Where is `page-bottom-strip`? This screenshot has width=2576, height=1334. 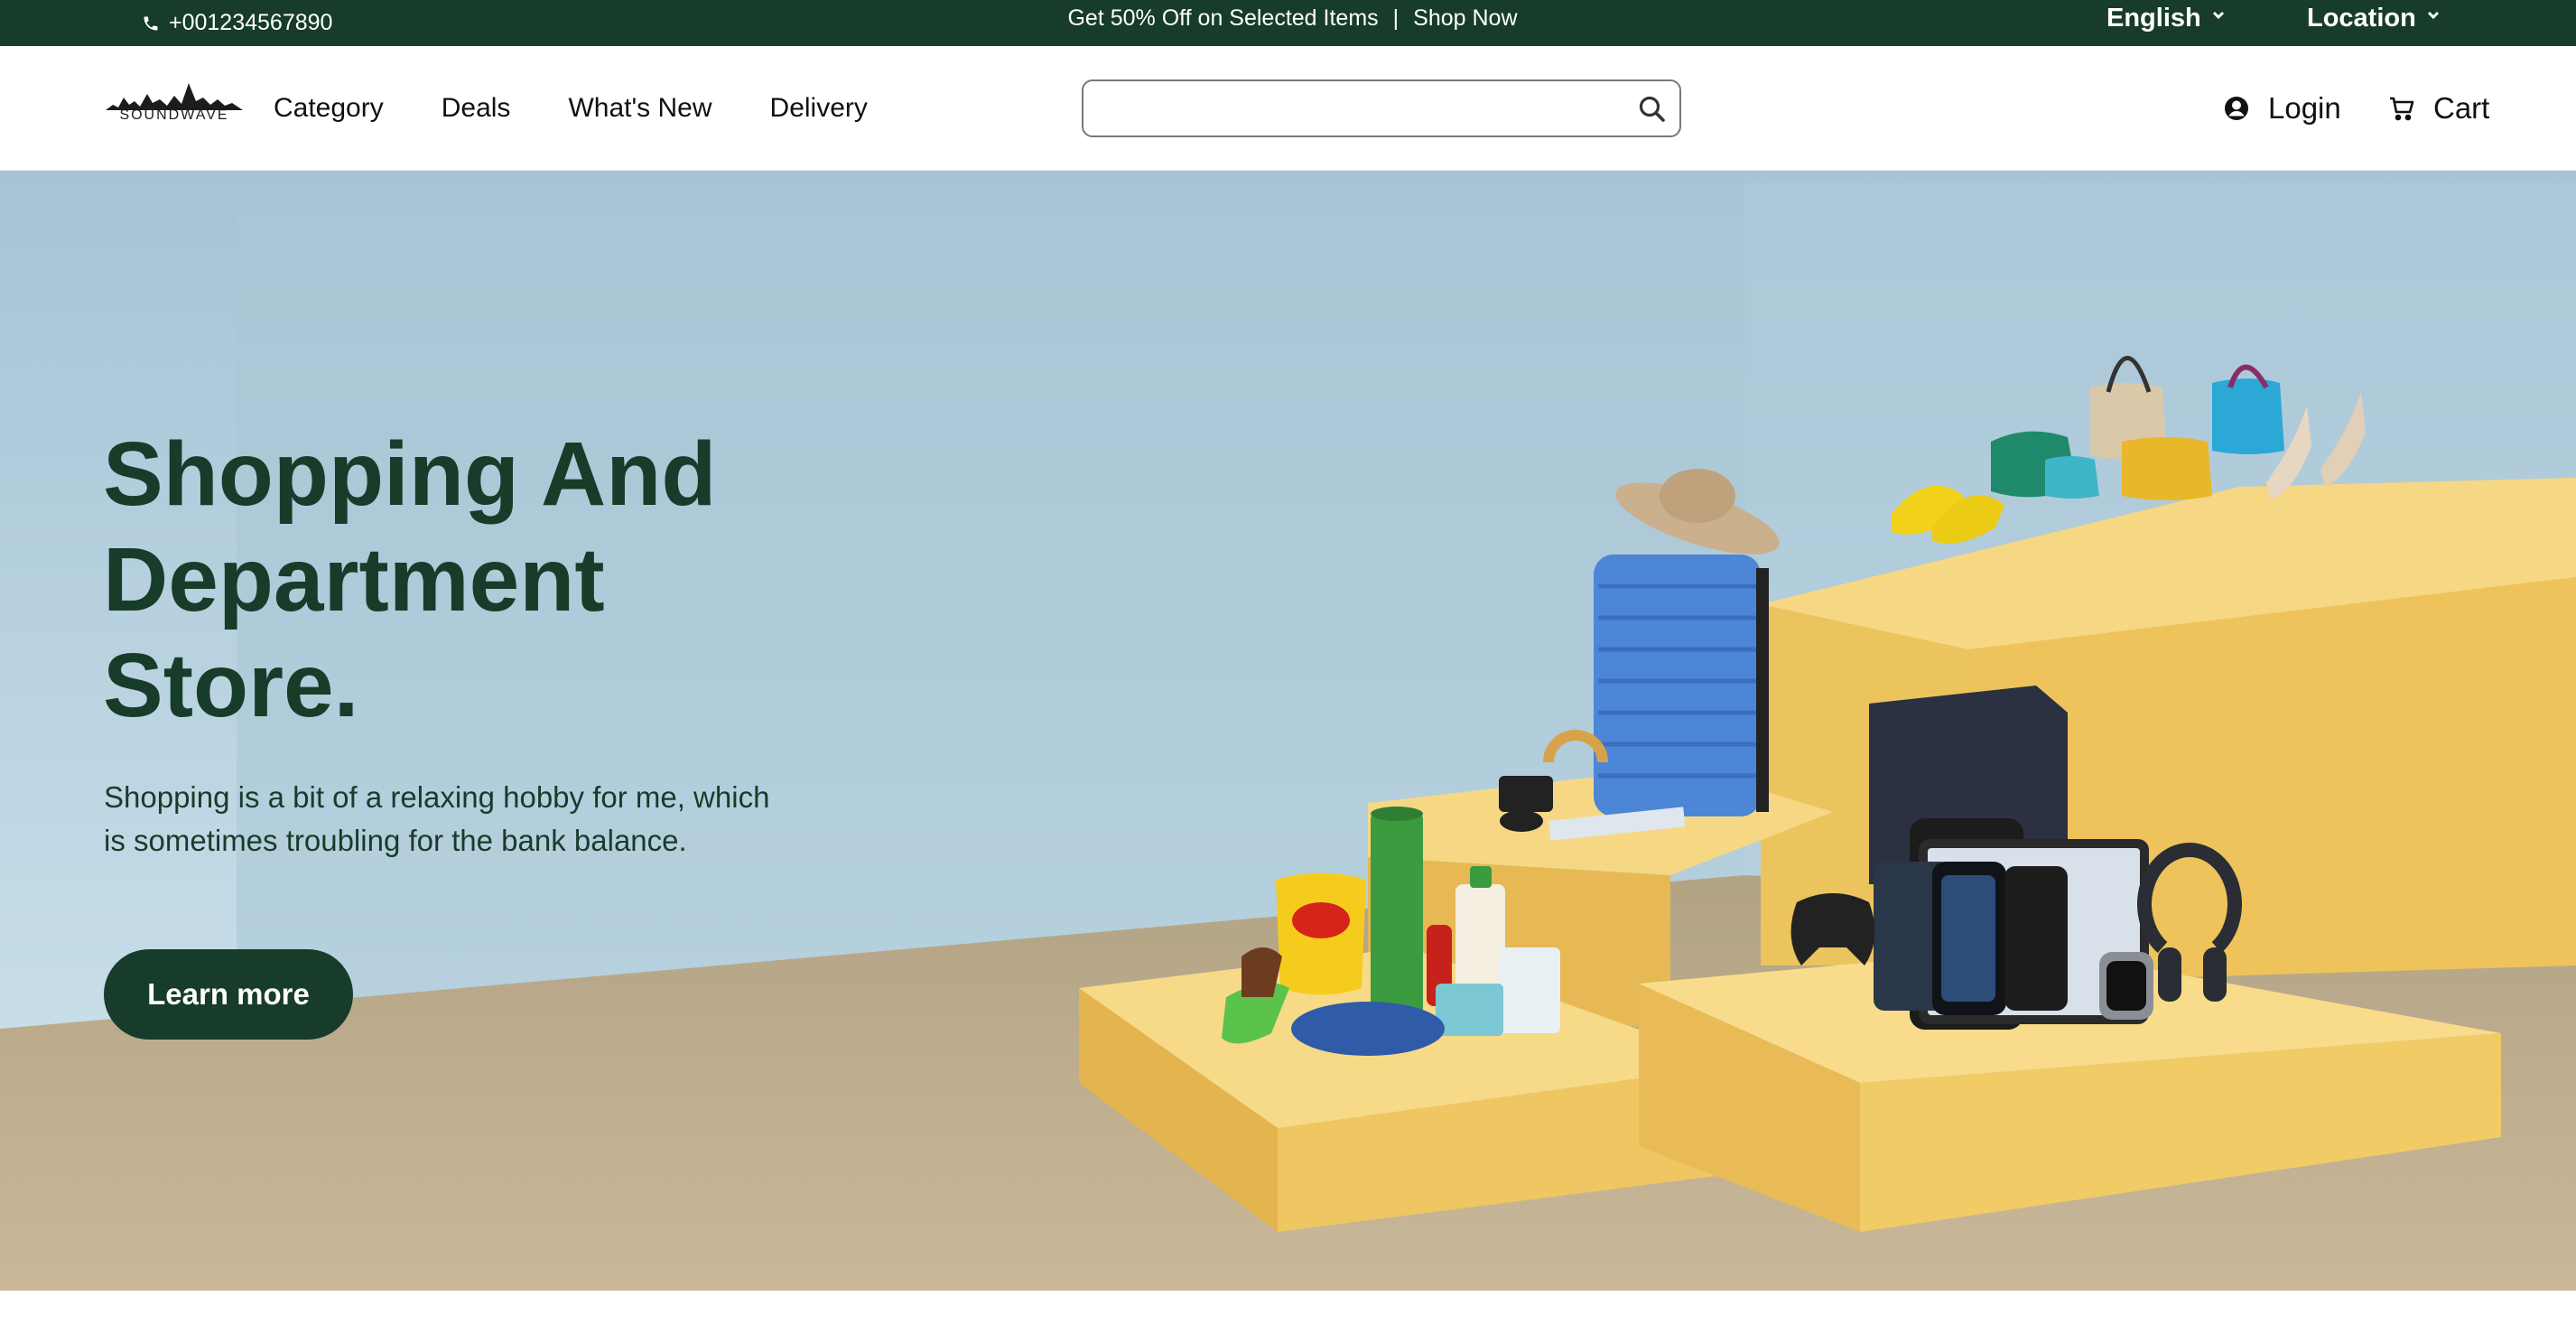
page-bottom-strip is located at coordinates (1288, 1312).